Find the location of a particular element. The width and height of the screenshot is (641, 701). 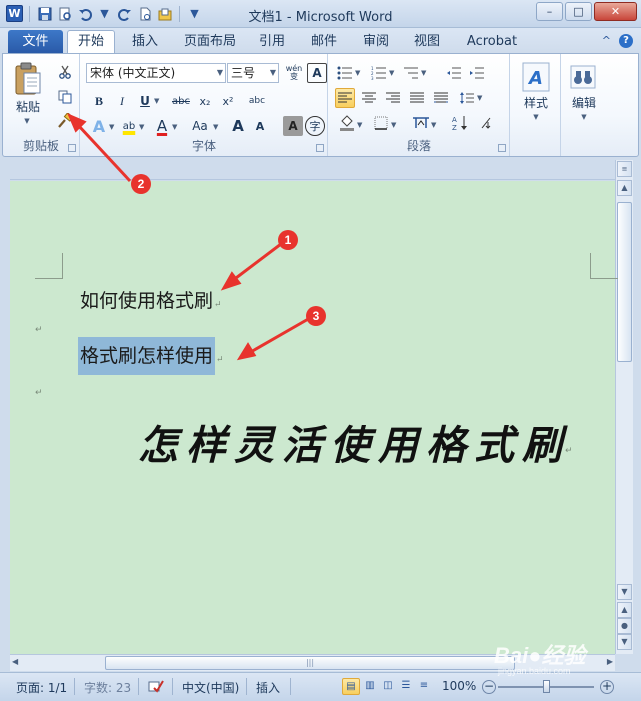

print-layout-view-icon: ▤ is located at coordinates (351, 686).